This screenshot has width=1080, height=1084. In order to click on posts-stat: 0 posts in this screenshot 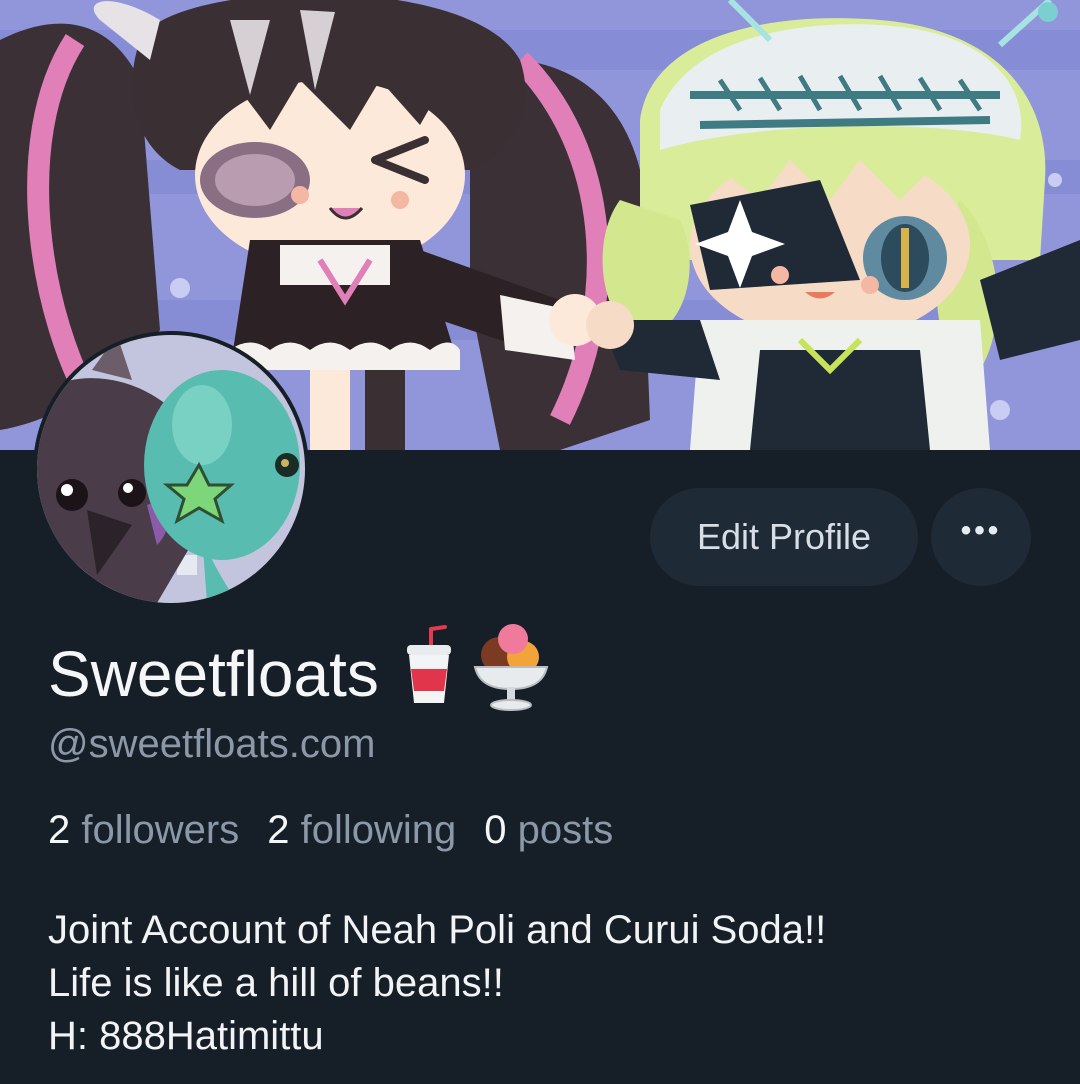, I will do `click(548, 830)`.